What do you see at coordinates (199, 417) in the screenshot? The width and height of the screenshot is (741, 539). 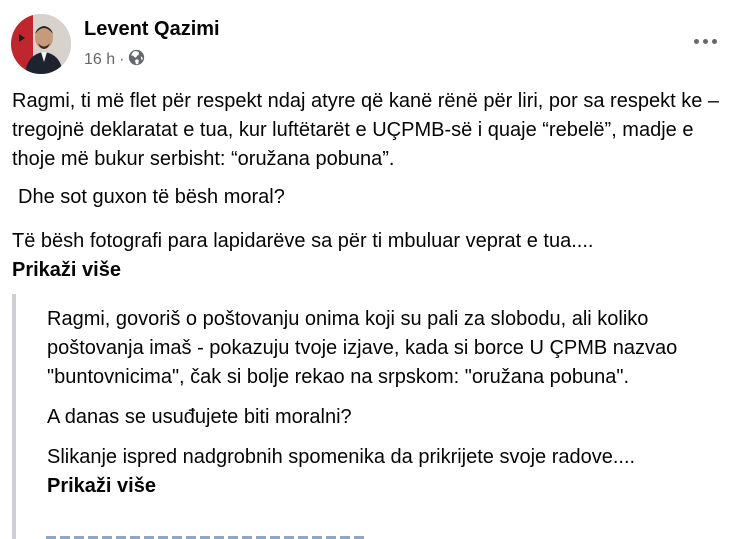 I see `translation-paragraph: A danas se usuđujete biti moralni?` at bounding box center [199, 417].